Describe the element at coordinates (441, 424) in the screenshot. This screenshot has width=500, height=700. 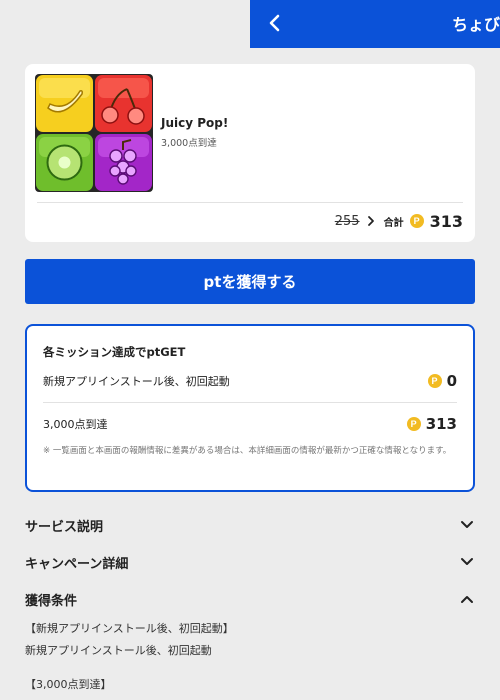
I see `mission-points-value: 313` at that location.